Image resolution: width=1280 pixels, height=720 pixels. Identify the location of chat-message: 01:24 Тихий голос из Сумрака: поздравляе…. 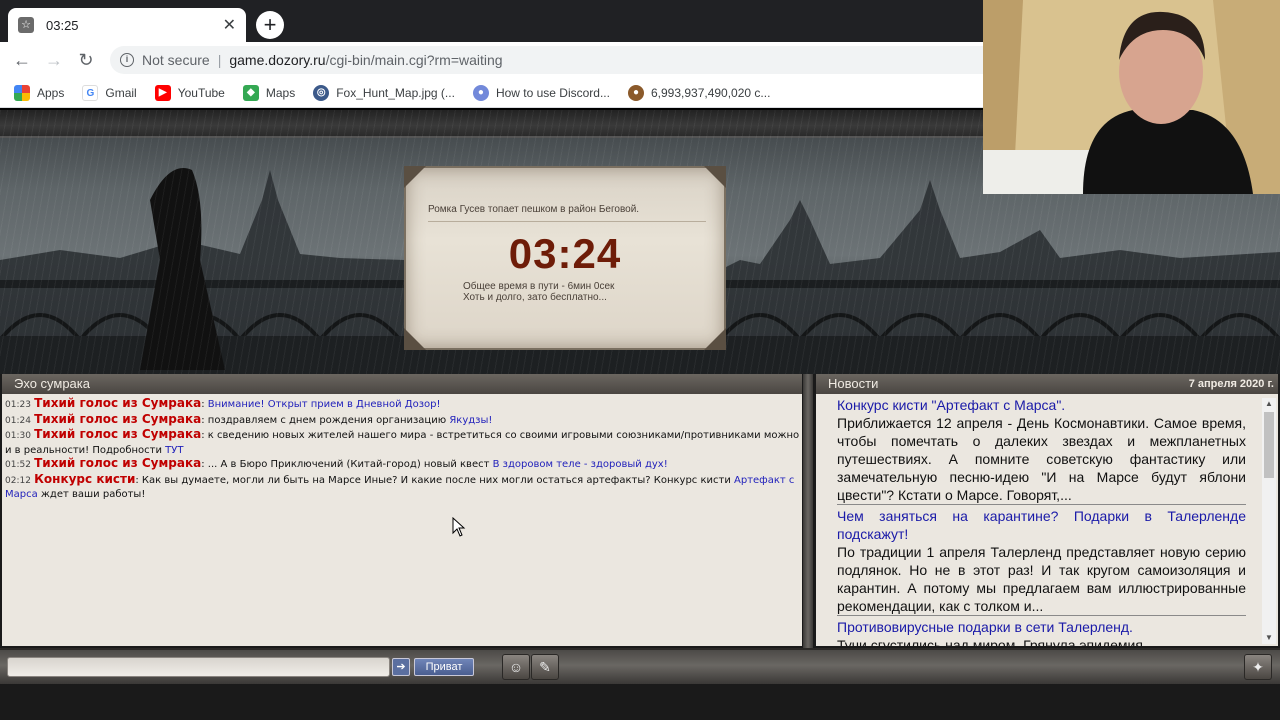
(249, 418).